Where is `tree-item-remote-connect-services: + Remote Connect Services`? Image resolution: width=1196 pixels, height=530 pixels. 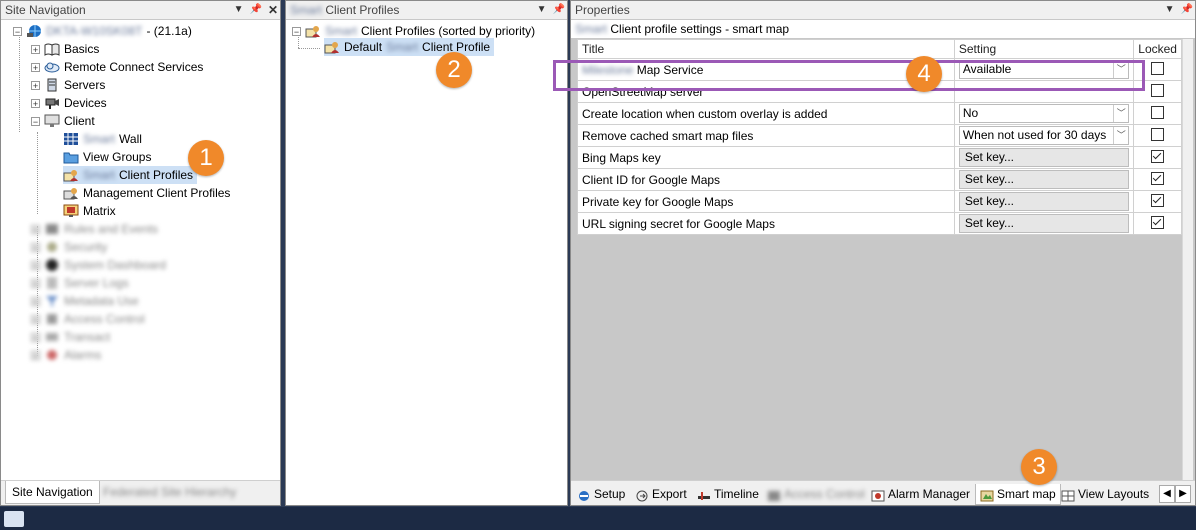
tree-item-remote-connect-services: + Remote Connect Services is located at coordinates (117, 67).